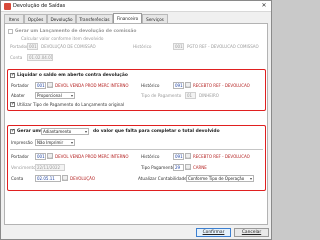 This screenshot has height=240, width=320. What do you see at coordinates (7, 6) in the screenshot?
I see `app-icon` at bounding box center [7, 6].